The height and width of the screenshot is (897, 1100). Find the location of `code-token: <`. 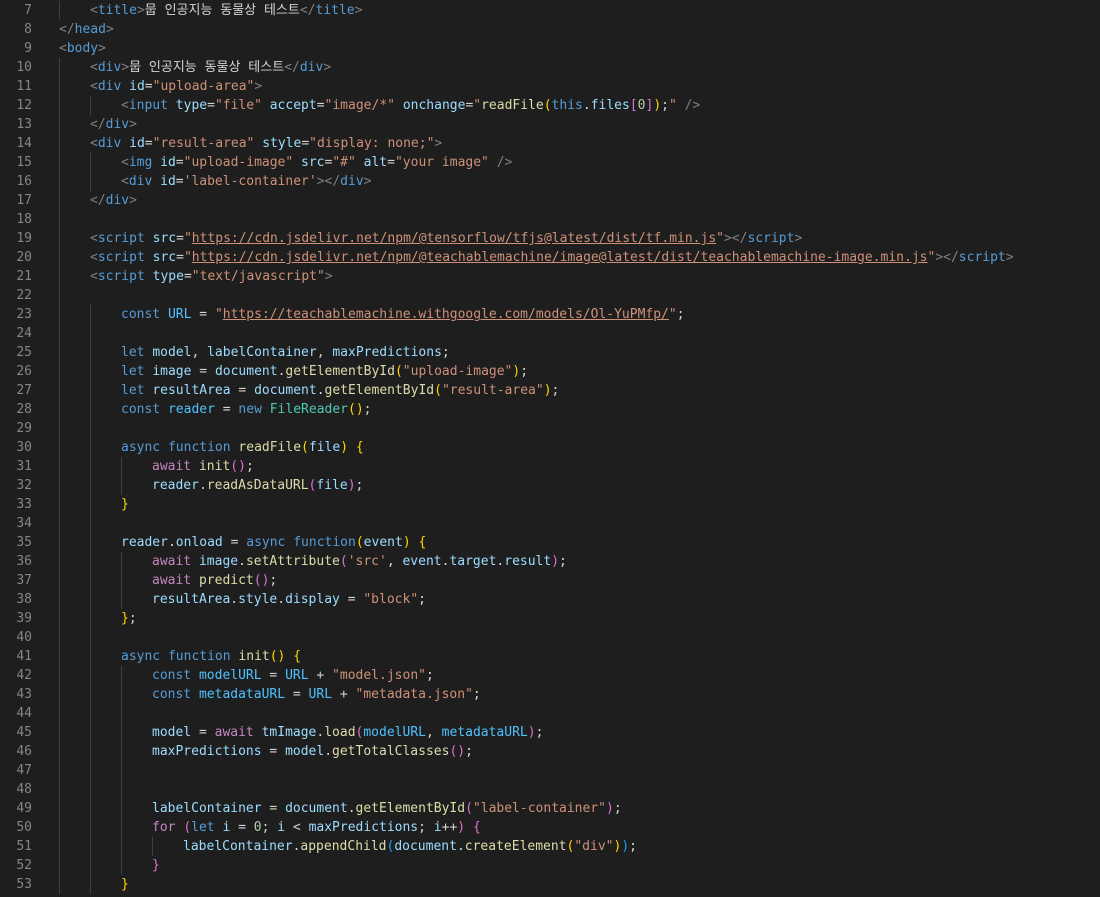

code-token: < is located at coordinates (63, 48).